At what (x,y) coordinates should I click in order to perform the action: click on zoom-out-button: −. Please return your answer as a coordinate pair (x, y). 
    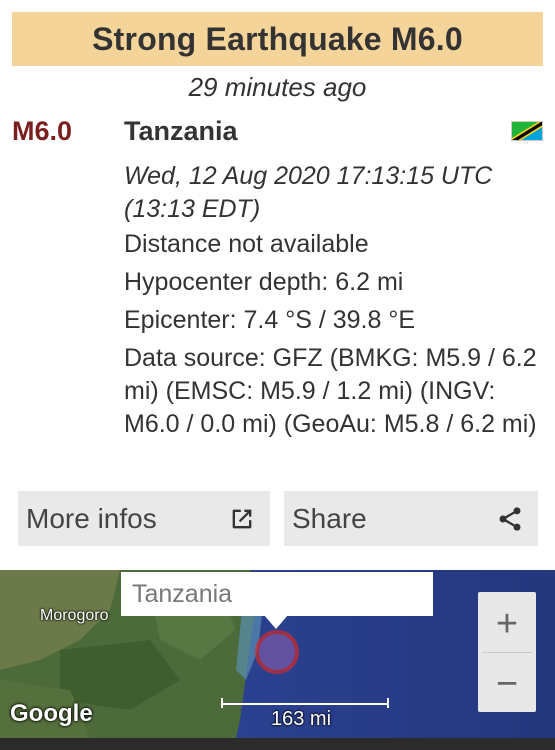
    Looking at the image, I should click on (507, 684).